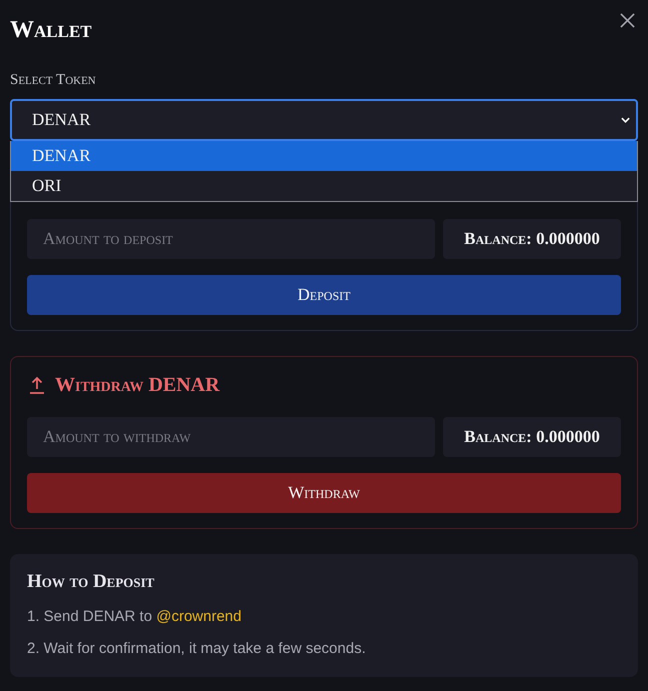 The image size is (648, 691). What do you see at coordinates (324, 156) in the screenshot?
I see `dropdown-option: DENAR` at bounding box center [324, 156].